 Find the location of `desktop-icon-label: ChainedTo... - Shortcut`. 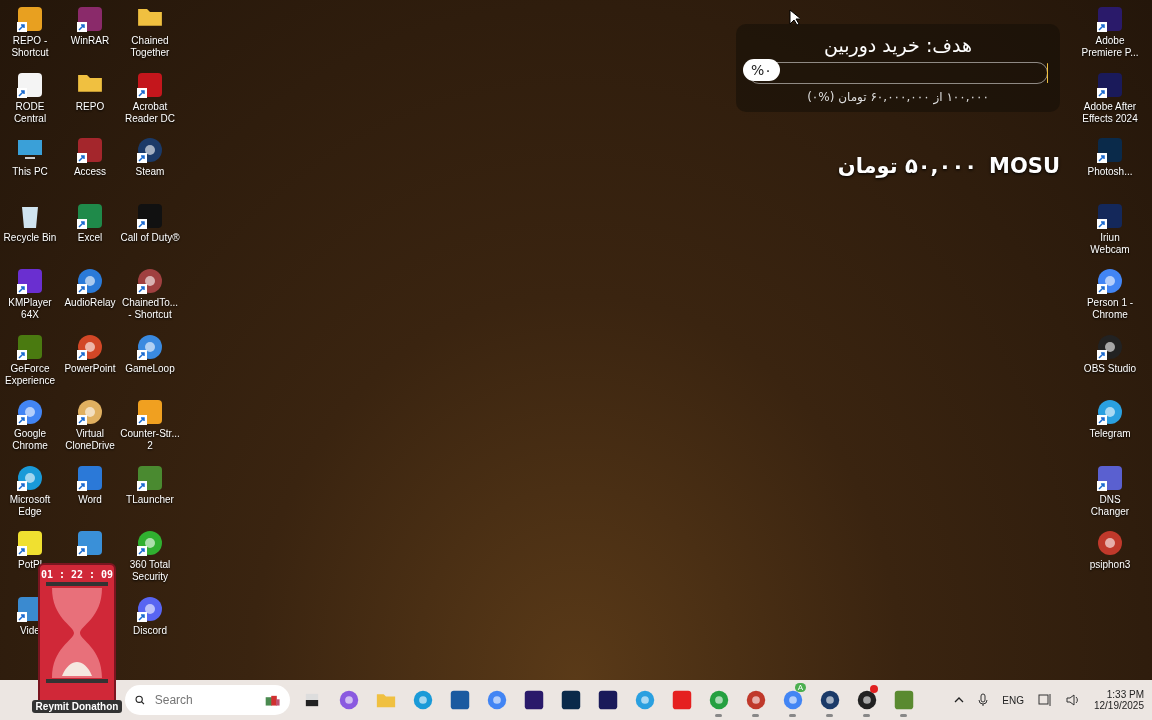

desktop-icon-label: ChainedTo... - Shortcut is located at coordinates (150, 309).